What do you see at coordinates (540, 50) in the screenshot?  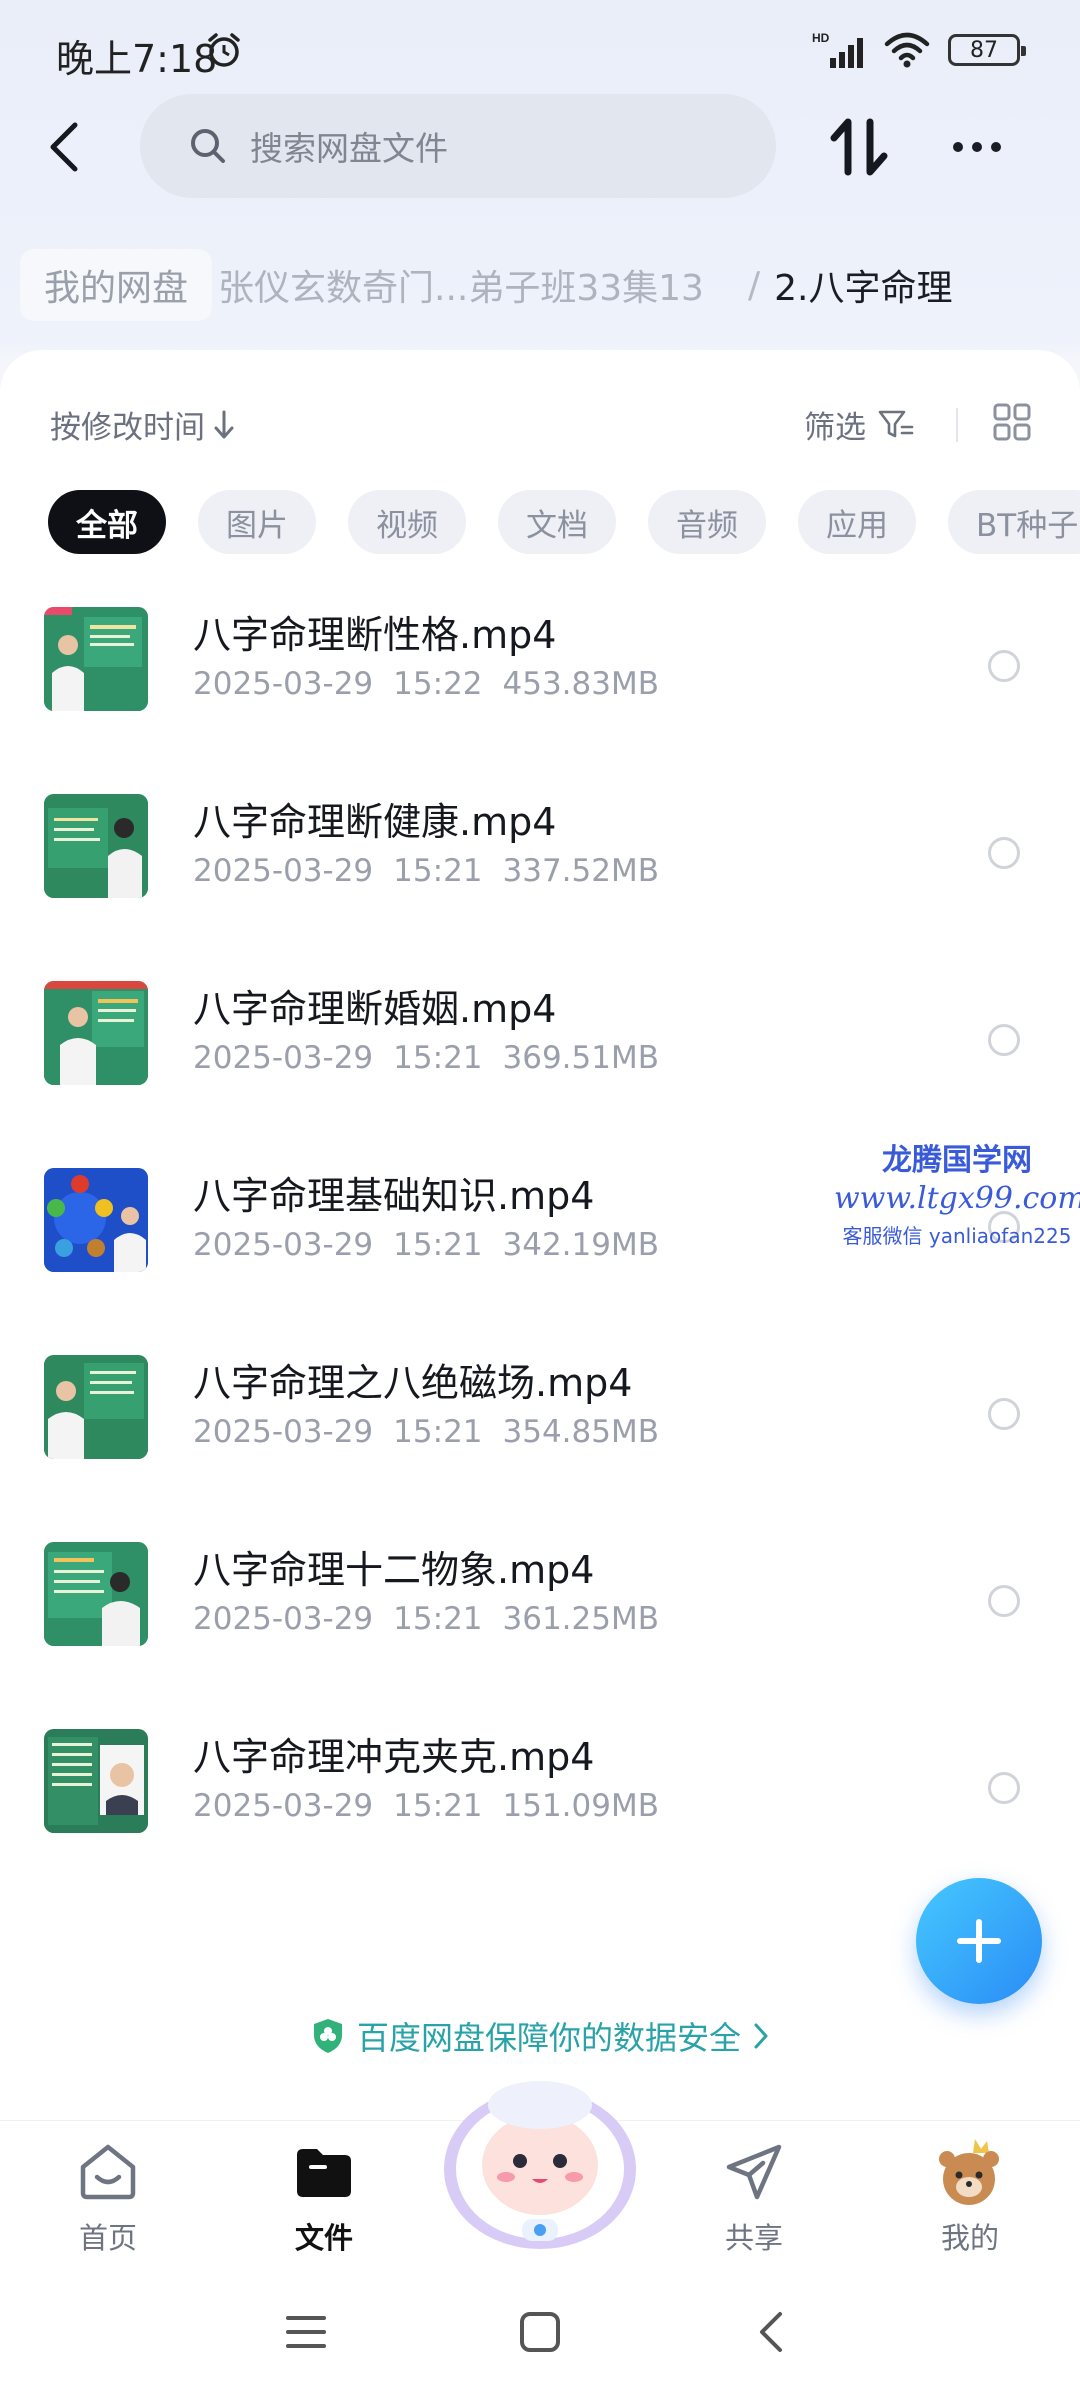 I see `status-bar: 晚上7:18 HD 87` at bounding box center [540, 50].